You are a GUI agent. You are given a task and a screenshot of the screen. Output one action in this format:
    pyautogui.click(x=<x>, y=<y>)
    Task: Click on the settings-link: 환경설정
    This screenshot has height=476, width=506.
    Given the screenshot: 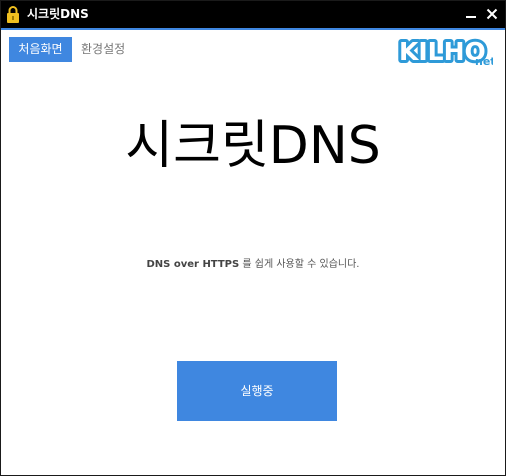 What is the action you would take?
    pyautogui.click(x=103, y=49)
    